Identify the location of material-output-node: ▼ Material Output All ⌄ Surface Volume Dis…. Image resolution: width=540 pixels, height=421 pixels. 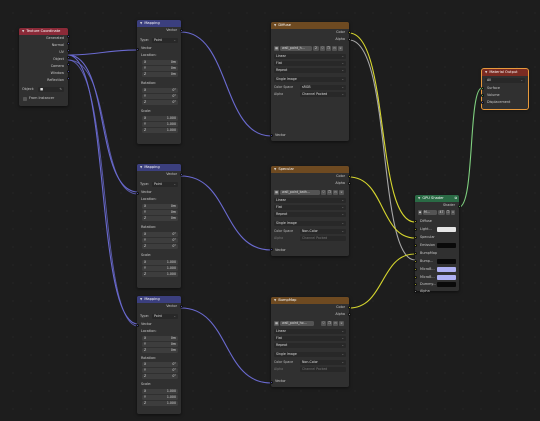
(505, 89).